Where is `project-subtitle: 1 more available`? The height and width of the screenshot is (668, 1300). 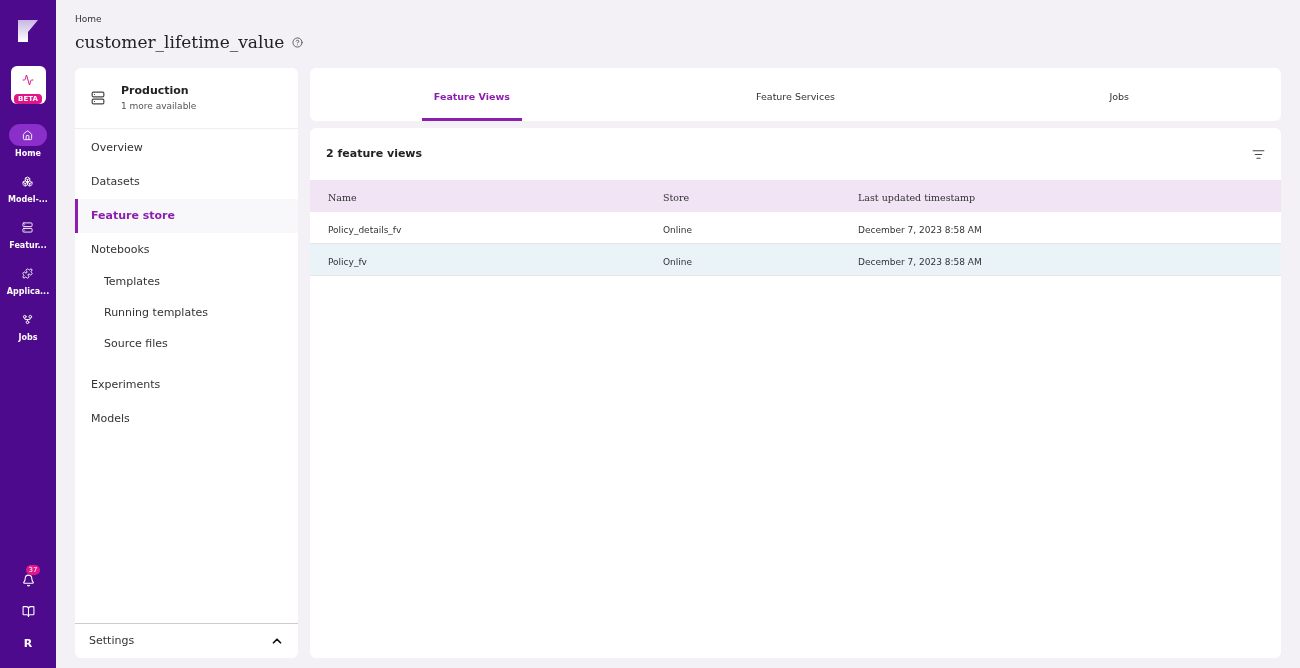 project-subtitle: 1 more available is located at coordinates (159, 106).